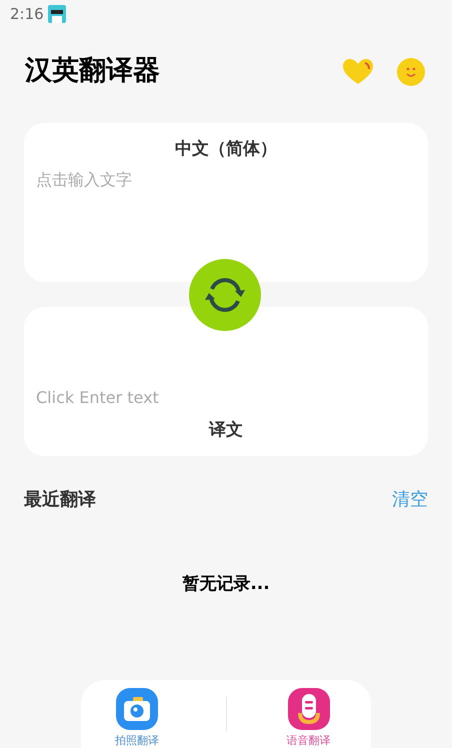 The height and width of the screenshot is (748, 452). What do you see at coordinates (27, 14) in the screenshot?
I see `status-time: 2:16` at bounding box center [27, 14].